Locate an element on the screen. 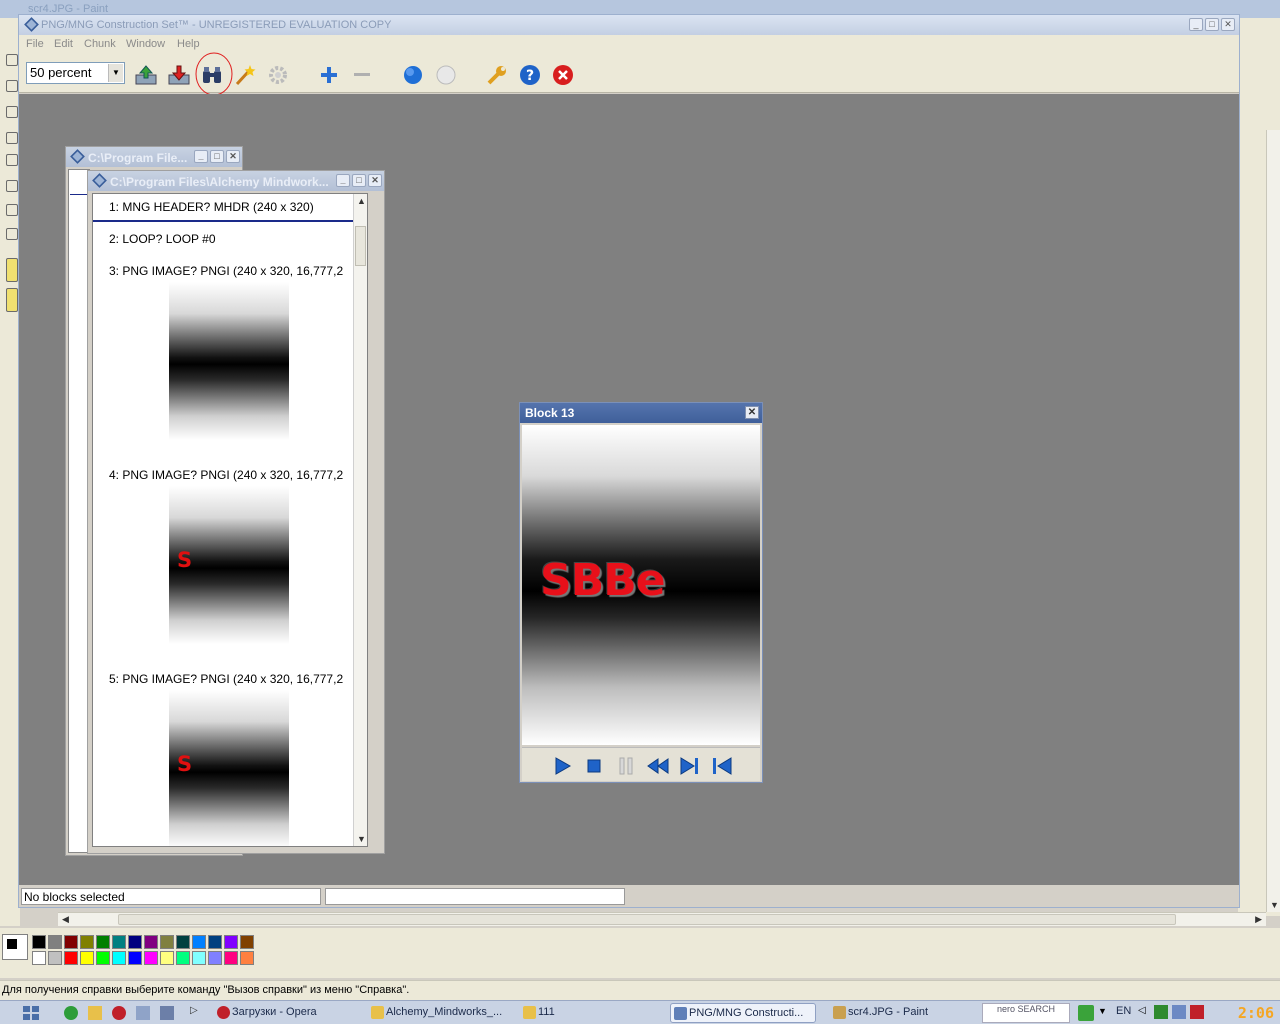  browser-quicklaunch-icon is located at coordinates (71, 1013).